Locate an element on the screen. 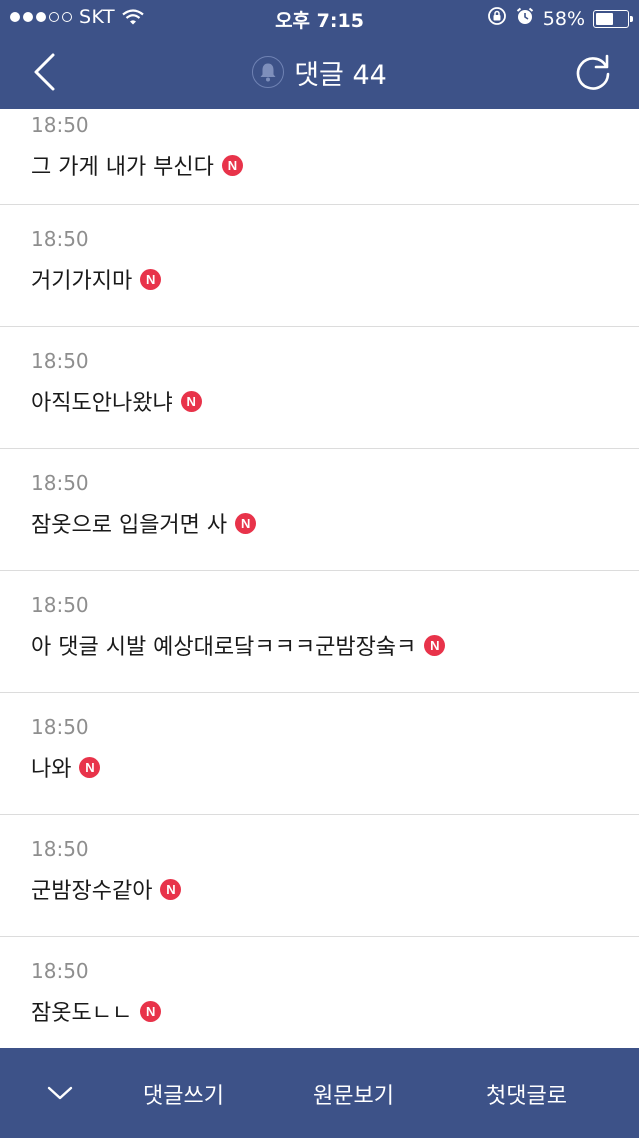 The width and height of the screenshot is (639, 1138). comment-text: 잠옷으로 입을거면 사 is located at coordinates (129, 525).